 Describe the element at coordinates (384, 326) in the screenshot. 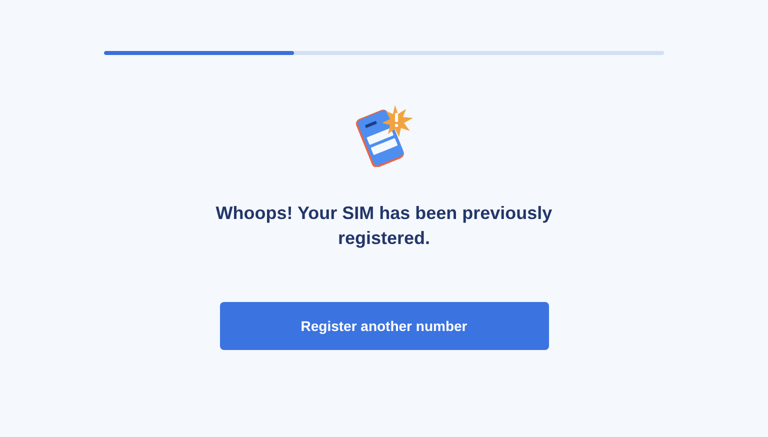

I see `register-button: Register another number` at that location.